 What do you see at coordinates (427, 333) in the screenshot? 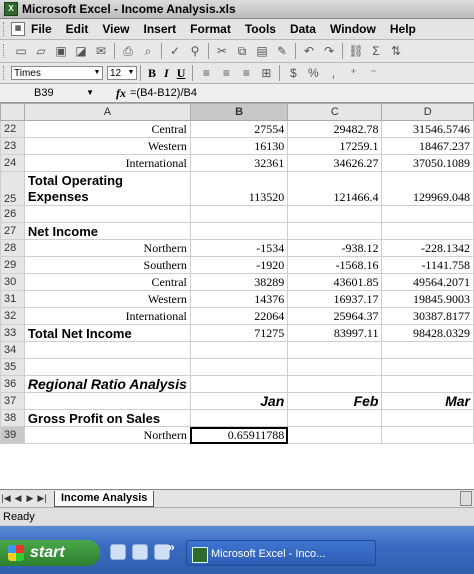
I see `cell: 98428.0329` at bounding box center [427, 333].